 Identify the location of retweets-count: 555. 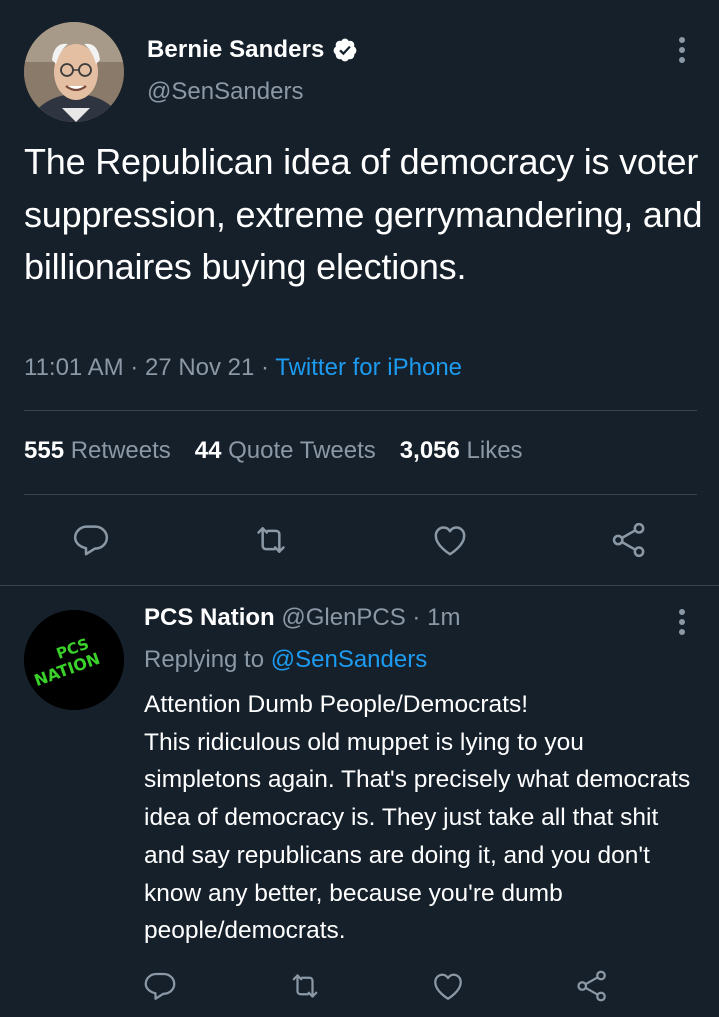
(44, 450).